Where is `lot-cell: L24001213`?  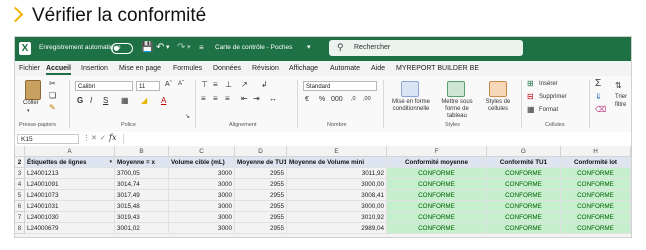 lot-cell: L24001213 is located at coordinates (70, 173).